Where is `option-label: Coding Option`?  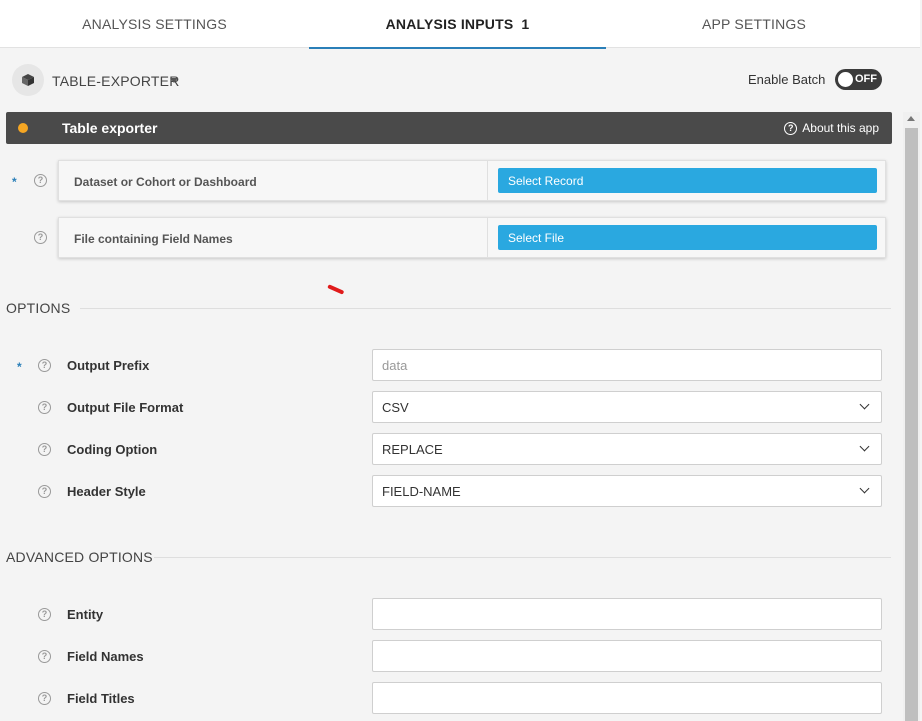
option-label: Coding Option is located at coordinates (112, 449).